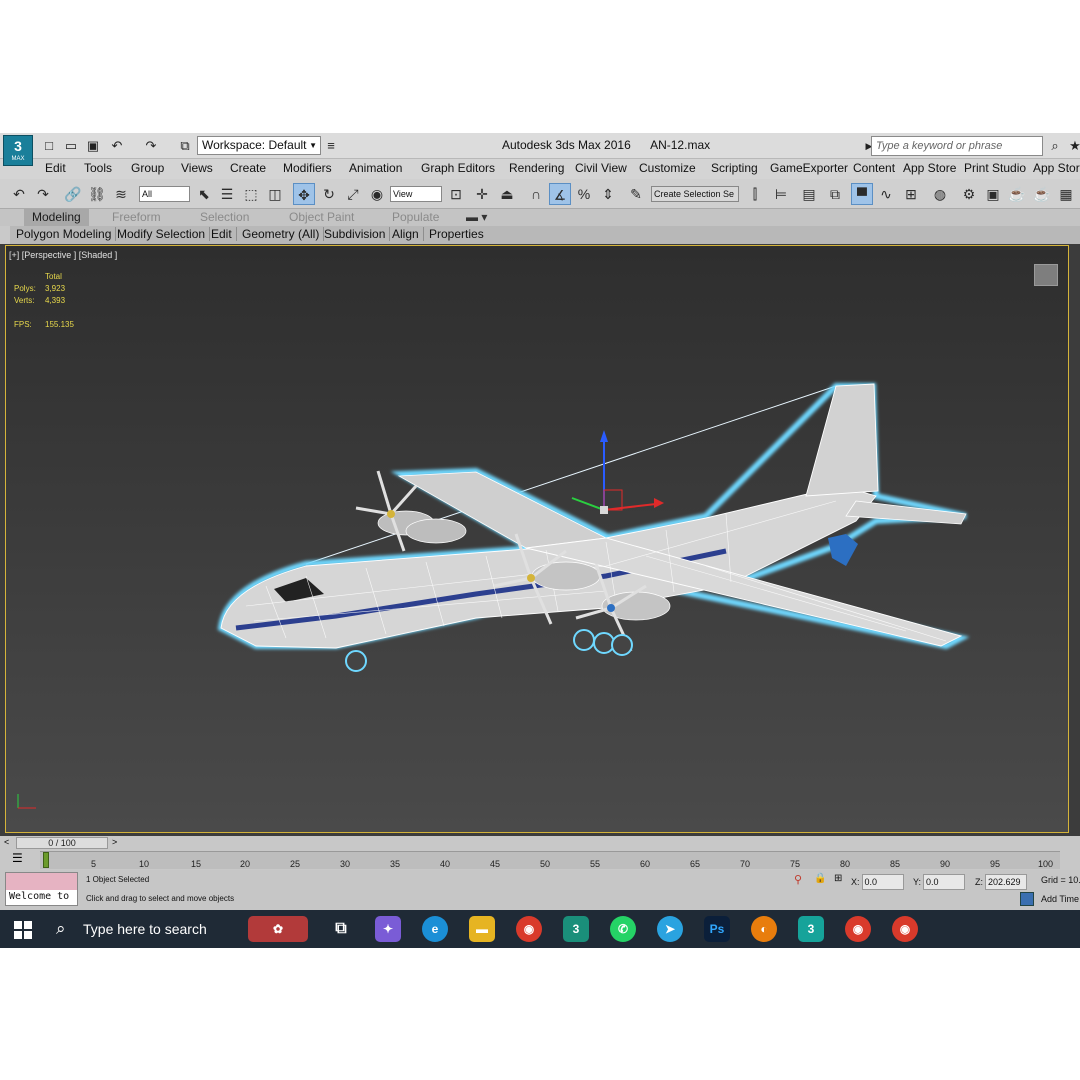 The image size is (1080, 1080). Describe the element at coordinates (71, 146) in the screenshot. I see `open-file-icon: ▭` at that location.